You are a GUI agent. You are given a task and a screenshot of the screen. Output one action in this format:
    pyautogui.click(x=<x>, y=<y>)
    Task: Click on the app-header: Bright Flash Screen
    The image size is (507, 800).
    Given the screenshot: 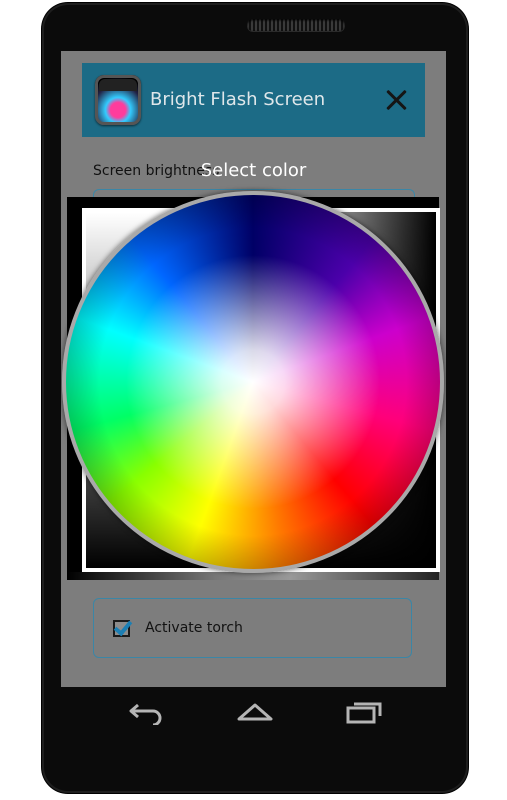 What is the action you would take?
    pyautogui.click(x=253, y=100)
    